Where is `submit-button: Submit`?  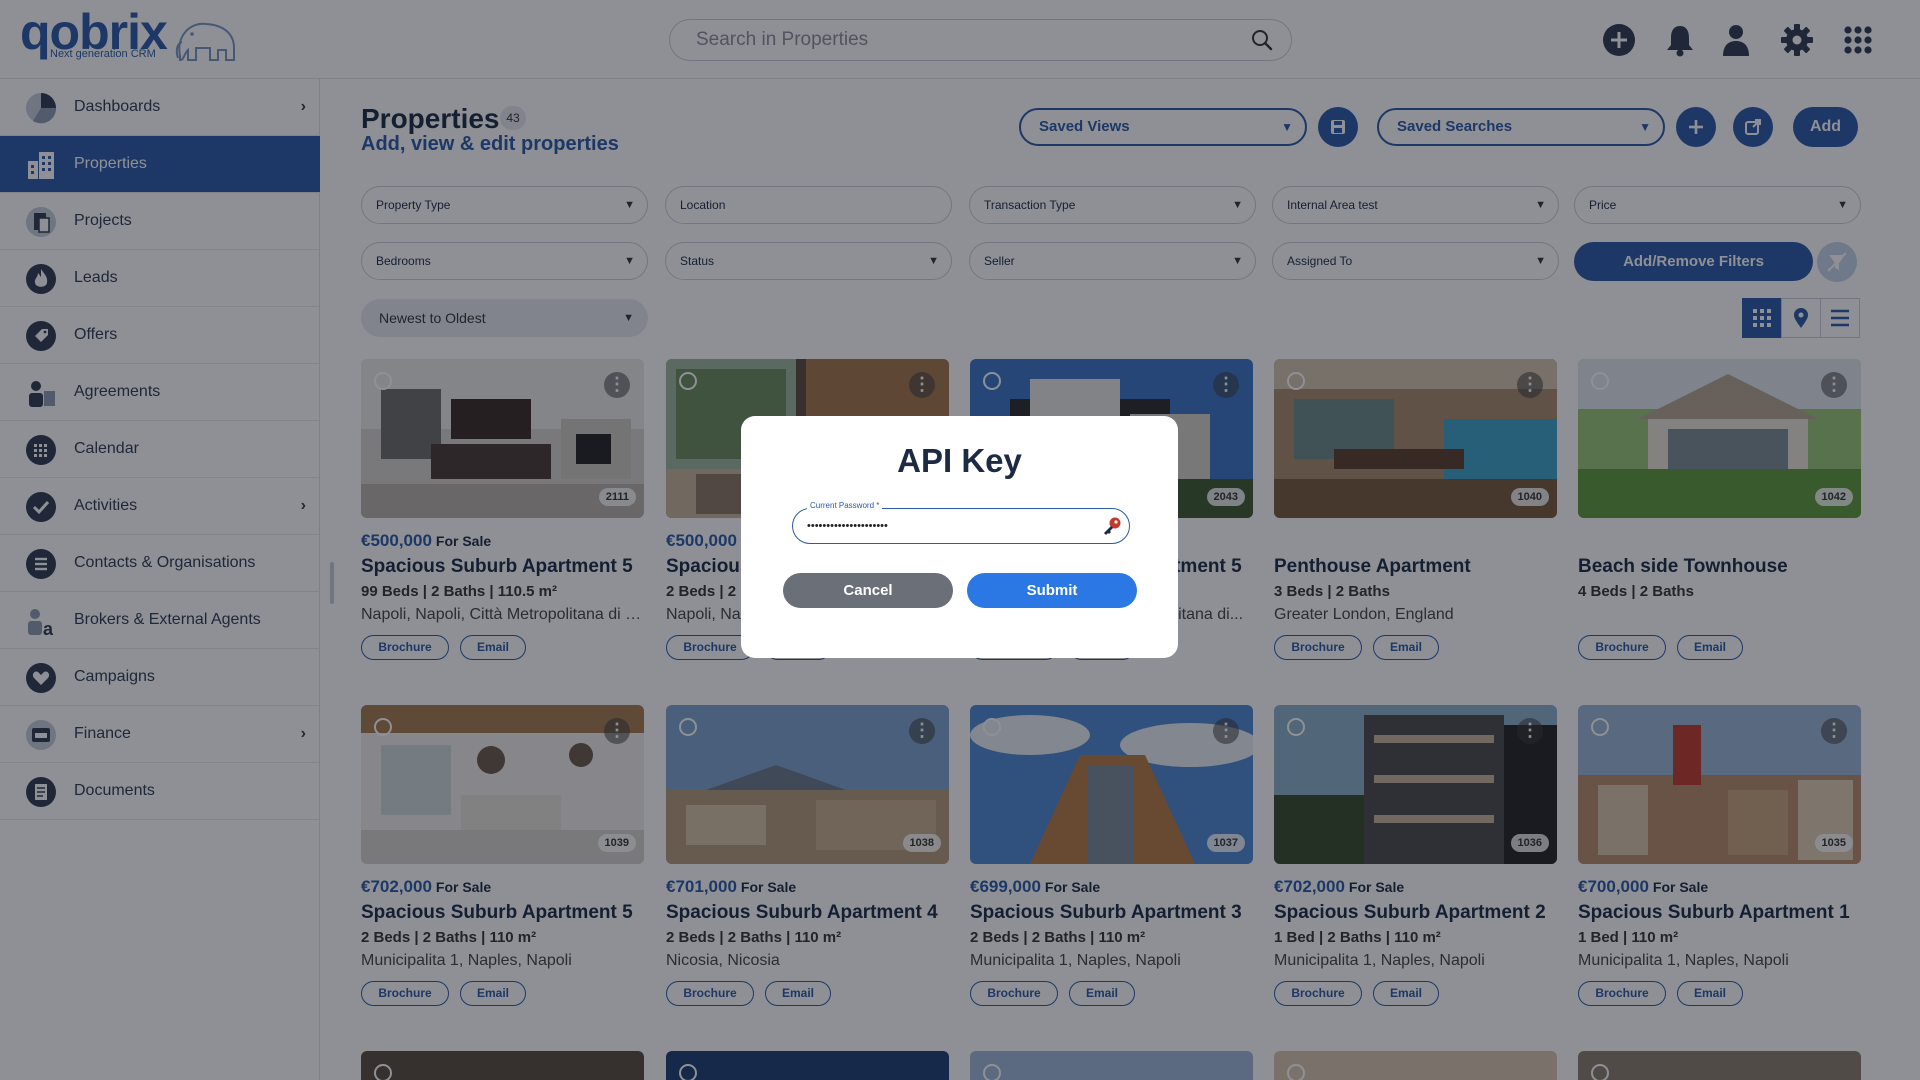 submit-button: Submit is located at coordinates (1052, 590).